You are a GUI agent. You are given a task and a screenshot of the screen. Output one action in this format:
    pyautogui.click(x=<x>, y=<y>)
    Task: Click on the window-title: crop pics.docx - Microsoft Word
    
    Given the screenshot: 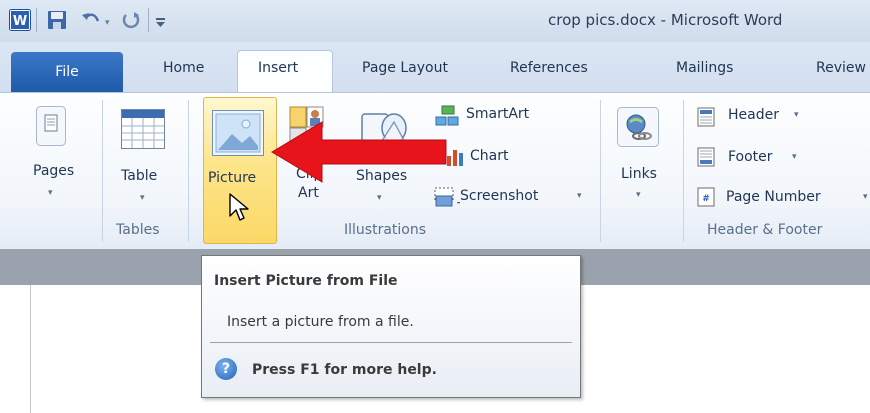 What is the action you would take?
    pyautogui.click(x=665, y=20)
    